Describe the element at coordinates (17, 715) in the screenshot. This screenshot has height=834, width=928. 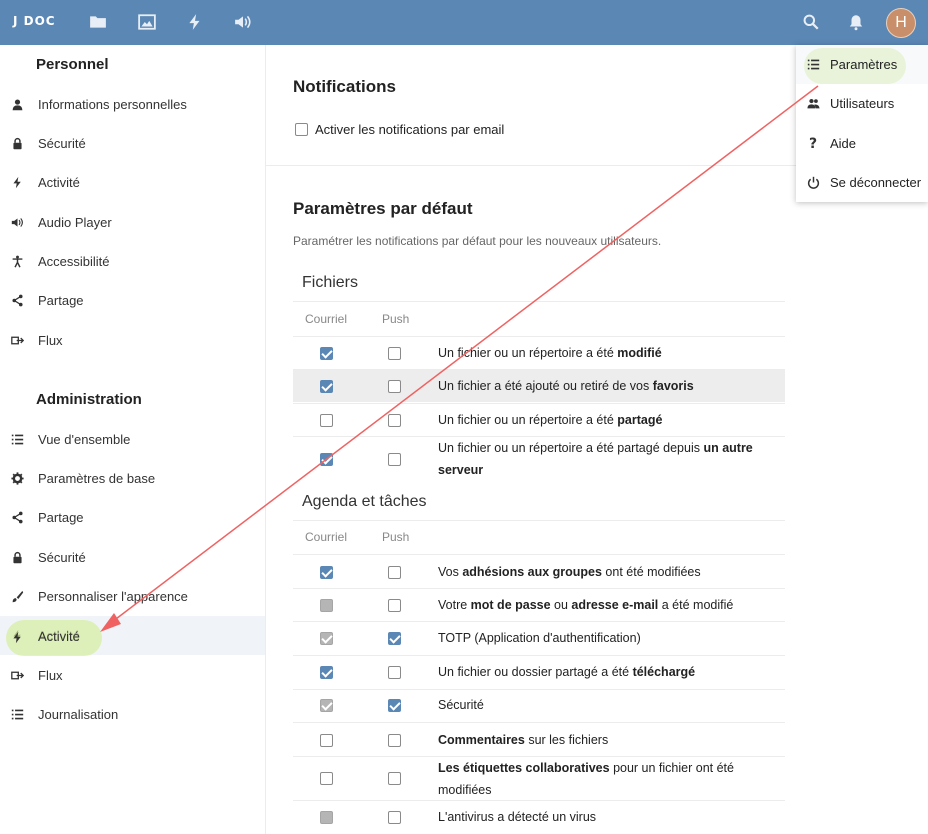
I see `list-icon` at that location.